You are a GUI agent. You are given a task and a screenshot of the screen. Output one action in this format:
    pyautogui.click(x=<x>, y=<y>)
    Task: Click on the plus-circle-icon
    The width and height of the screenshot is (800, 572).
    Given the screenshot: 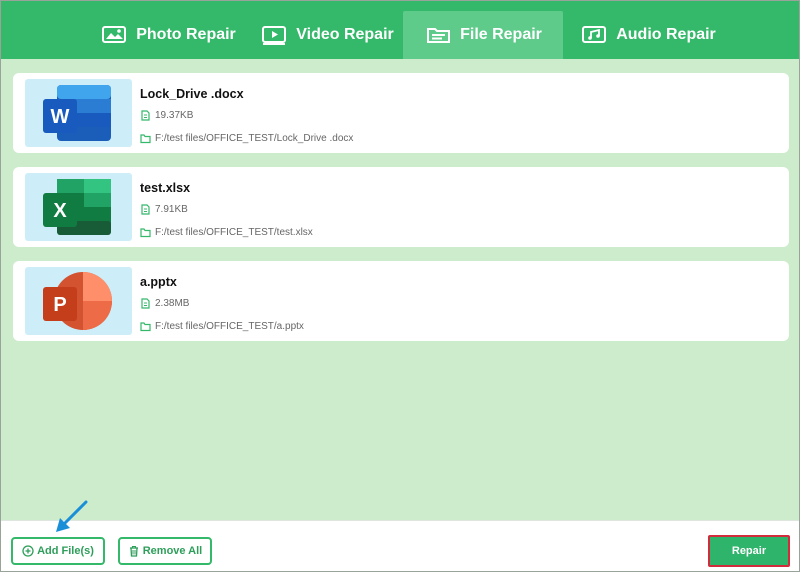 What is the action you would take?
    pyautogui.click(x=28, y=551)
    